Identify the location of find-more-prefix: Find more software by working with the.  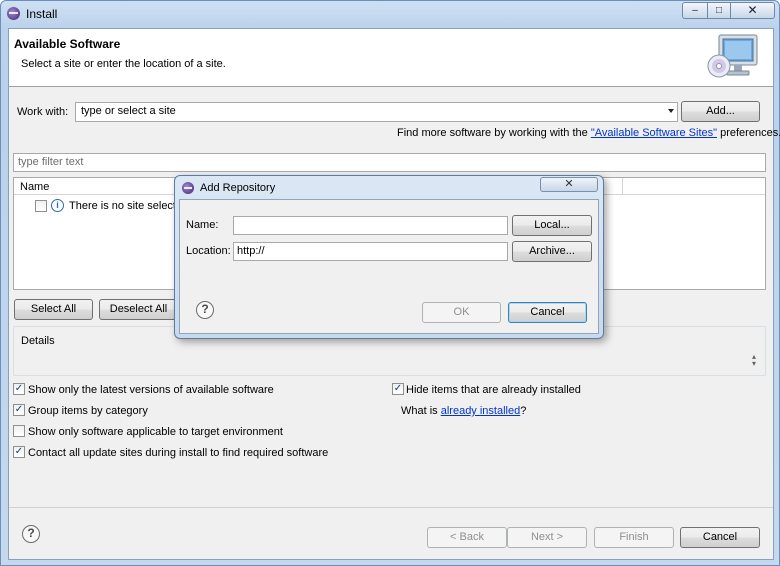
(494, 133).